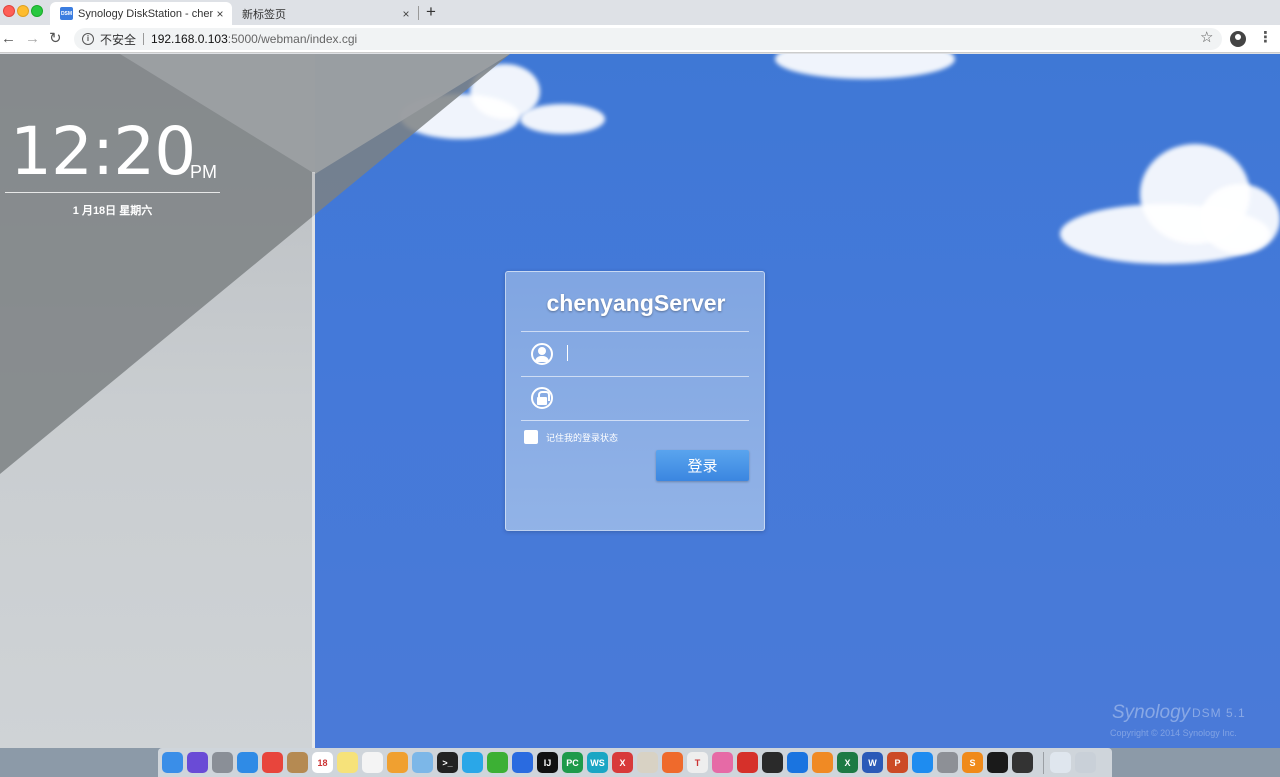 Image resolution: width=1280 pixels, height=777 pixels. Describe the element at coordinates (847, 762) in the screenshot. I see `excel-icon: X` at that location.